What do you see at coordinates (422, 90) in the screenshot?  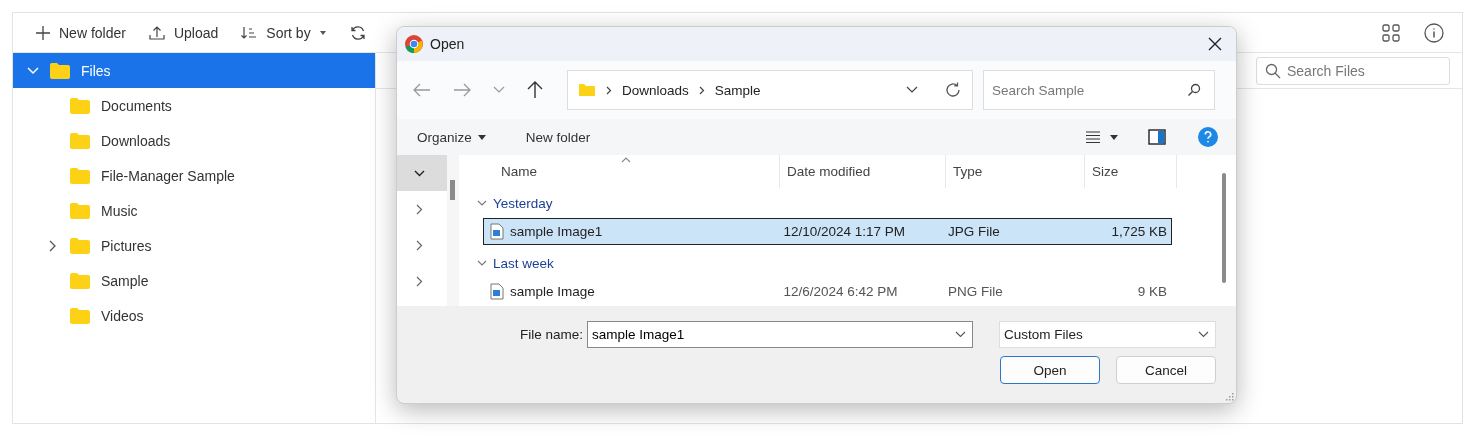 I see `back-arrow-icon` at bounding box center [422, 90].